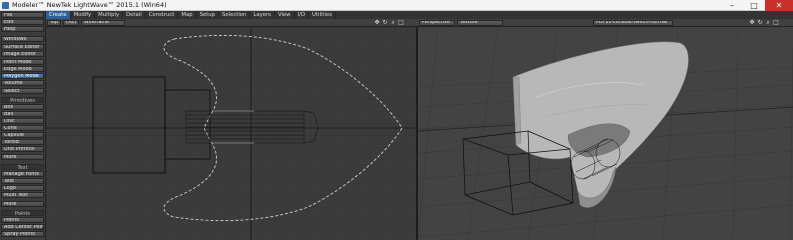 Image resolution: width=793 pixels, height=240 pixels. What do you see at coordinates (754, 5) in the screenshot?
I see `maximize-icon: □` at bounding box center [754, 5].